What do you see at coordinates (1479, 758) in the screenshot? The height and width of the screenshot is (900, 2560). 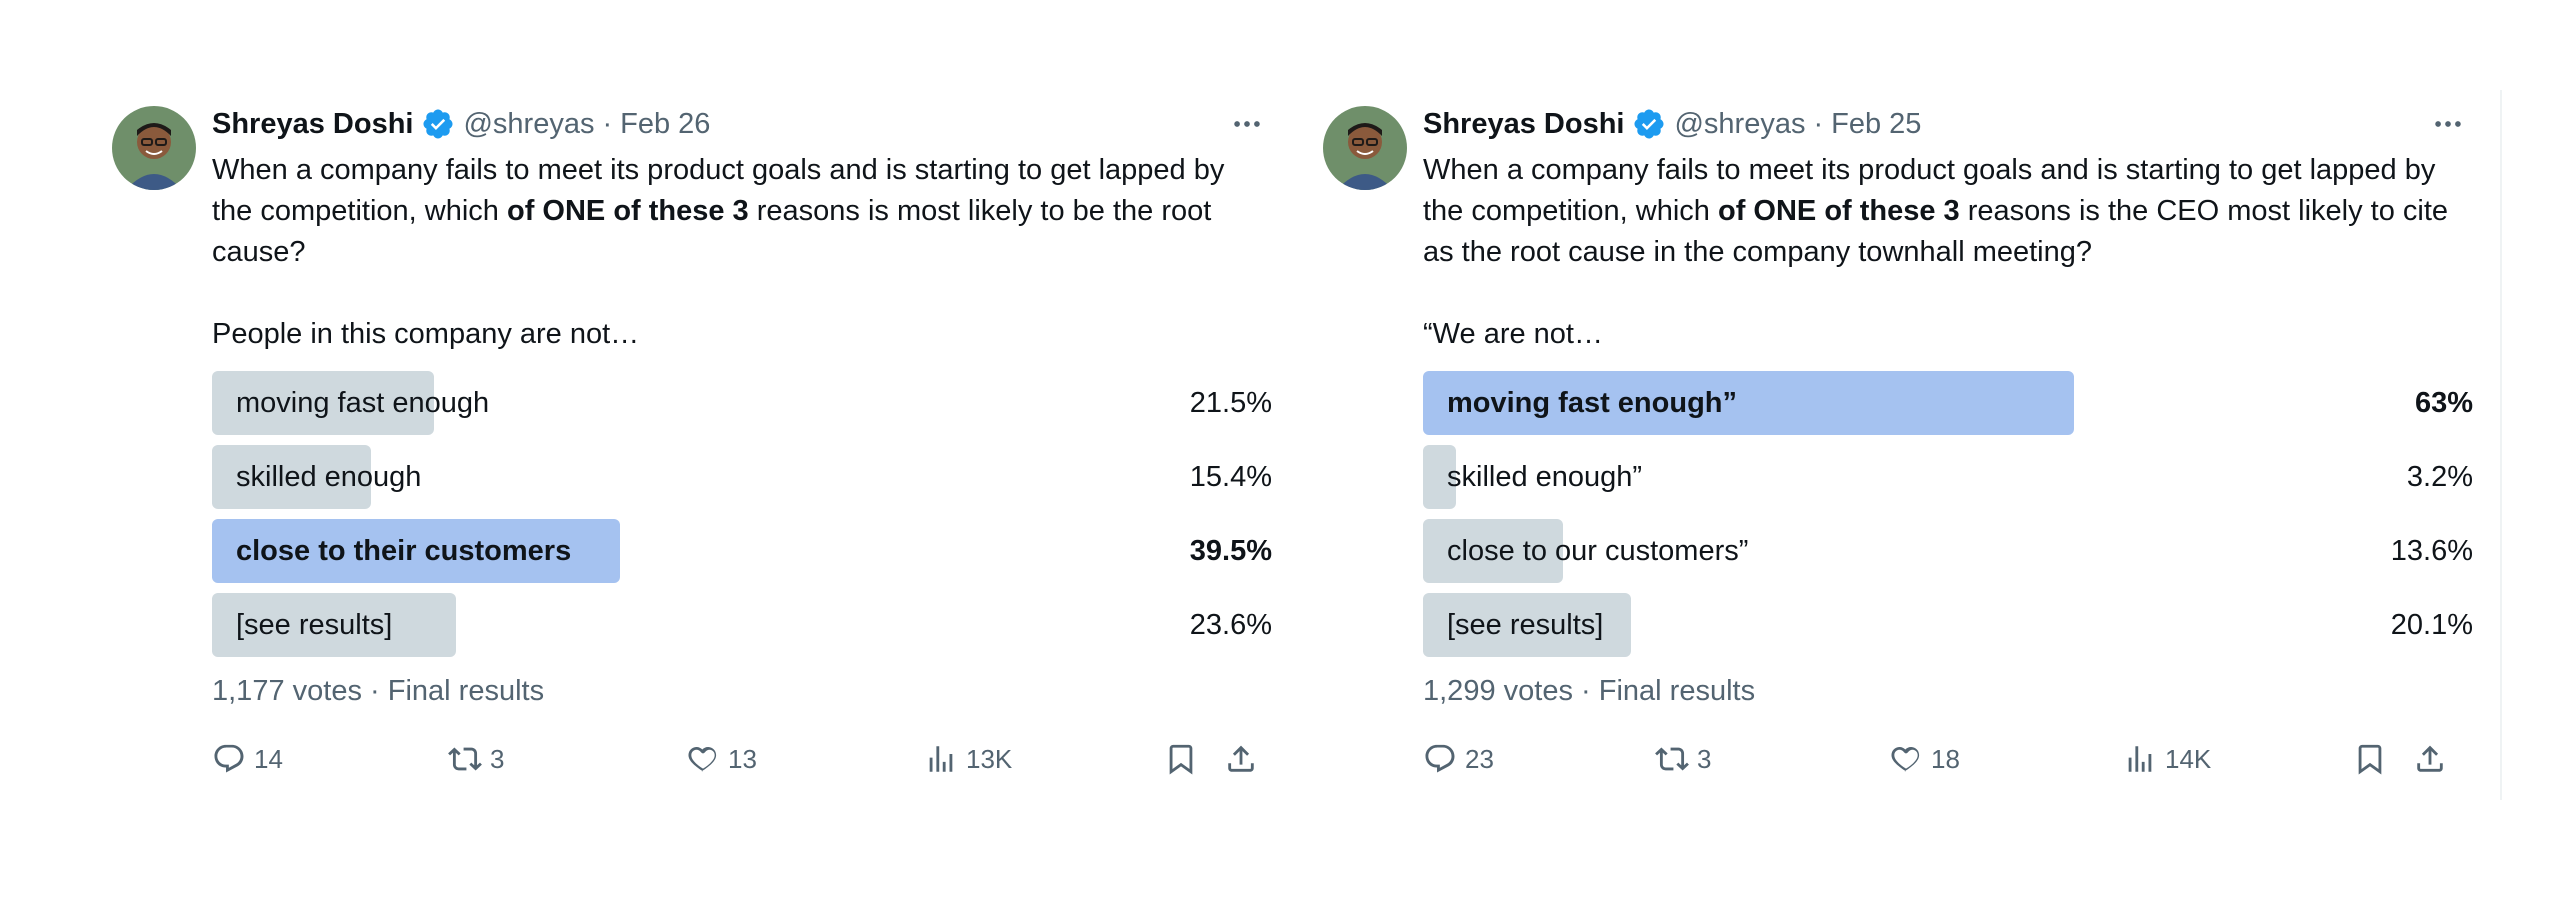 I see `reply-count: 23` at bounding box center [1479, 758].